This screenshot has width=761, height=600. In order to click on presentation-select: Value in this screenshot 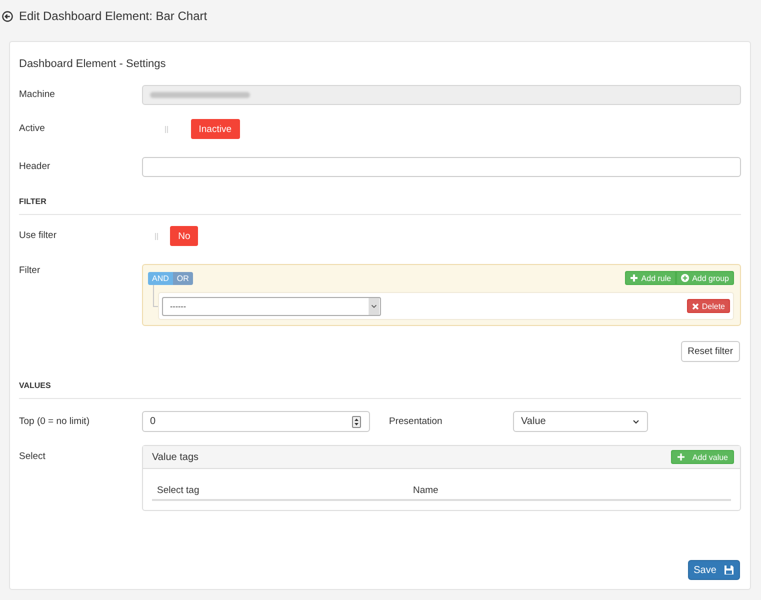, I will do `click(580, 421)`.